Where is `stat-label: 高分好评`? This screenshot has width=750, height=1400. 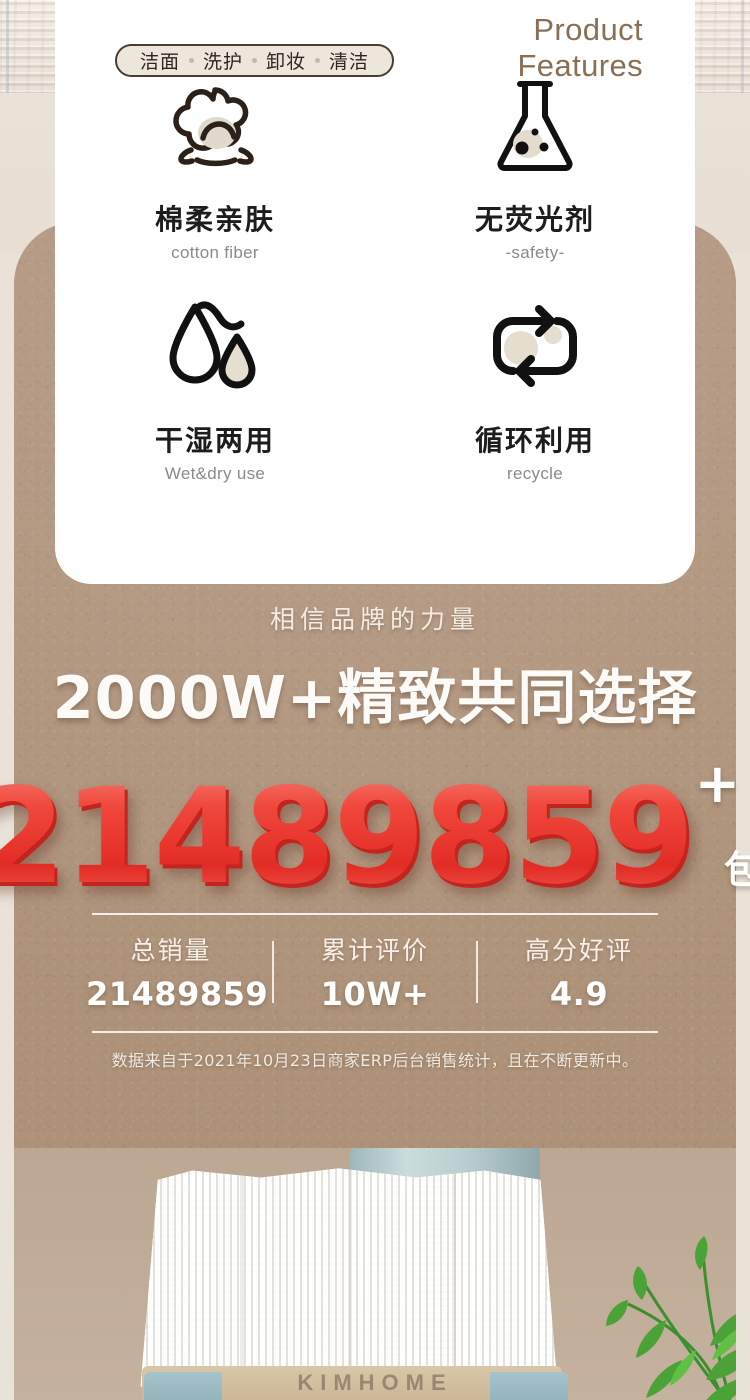
stat-label: 高分好评 is located at coordinates (578, 950).